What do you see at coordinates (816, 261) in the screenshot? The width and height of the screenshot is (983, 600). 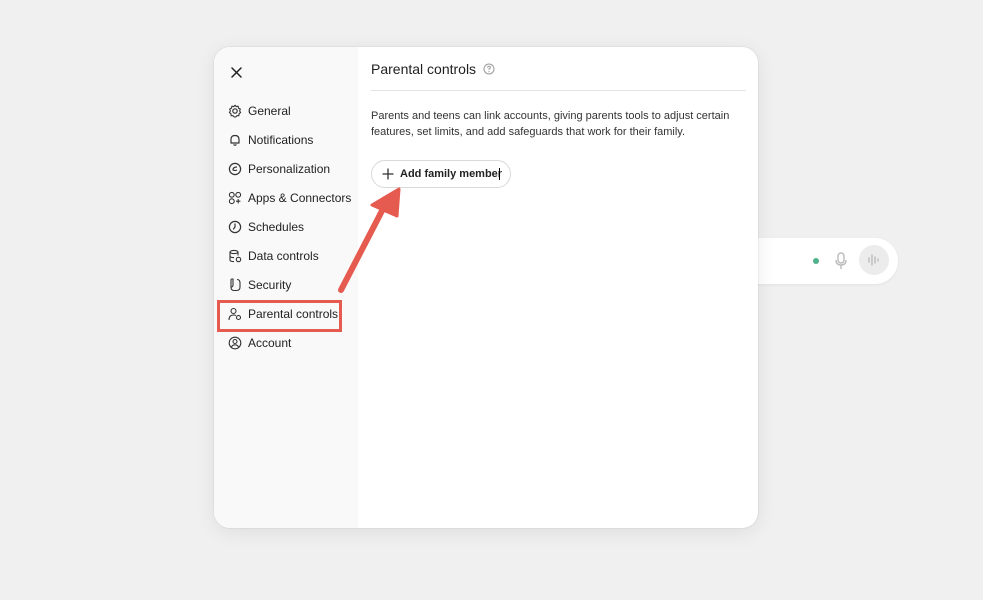 I see `status-dot` at bounding box center [816, 261].